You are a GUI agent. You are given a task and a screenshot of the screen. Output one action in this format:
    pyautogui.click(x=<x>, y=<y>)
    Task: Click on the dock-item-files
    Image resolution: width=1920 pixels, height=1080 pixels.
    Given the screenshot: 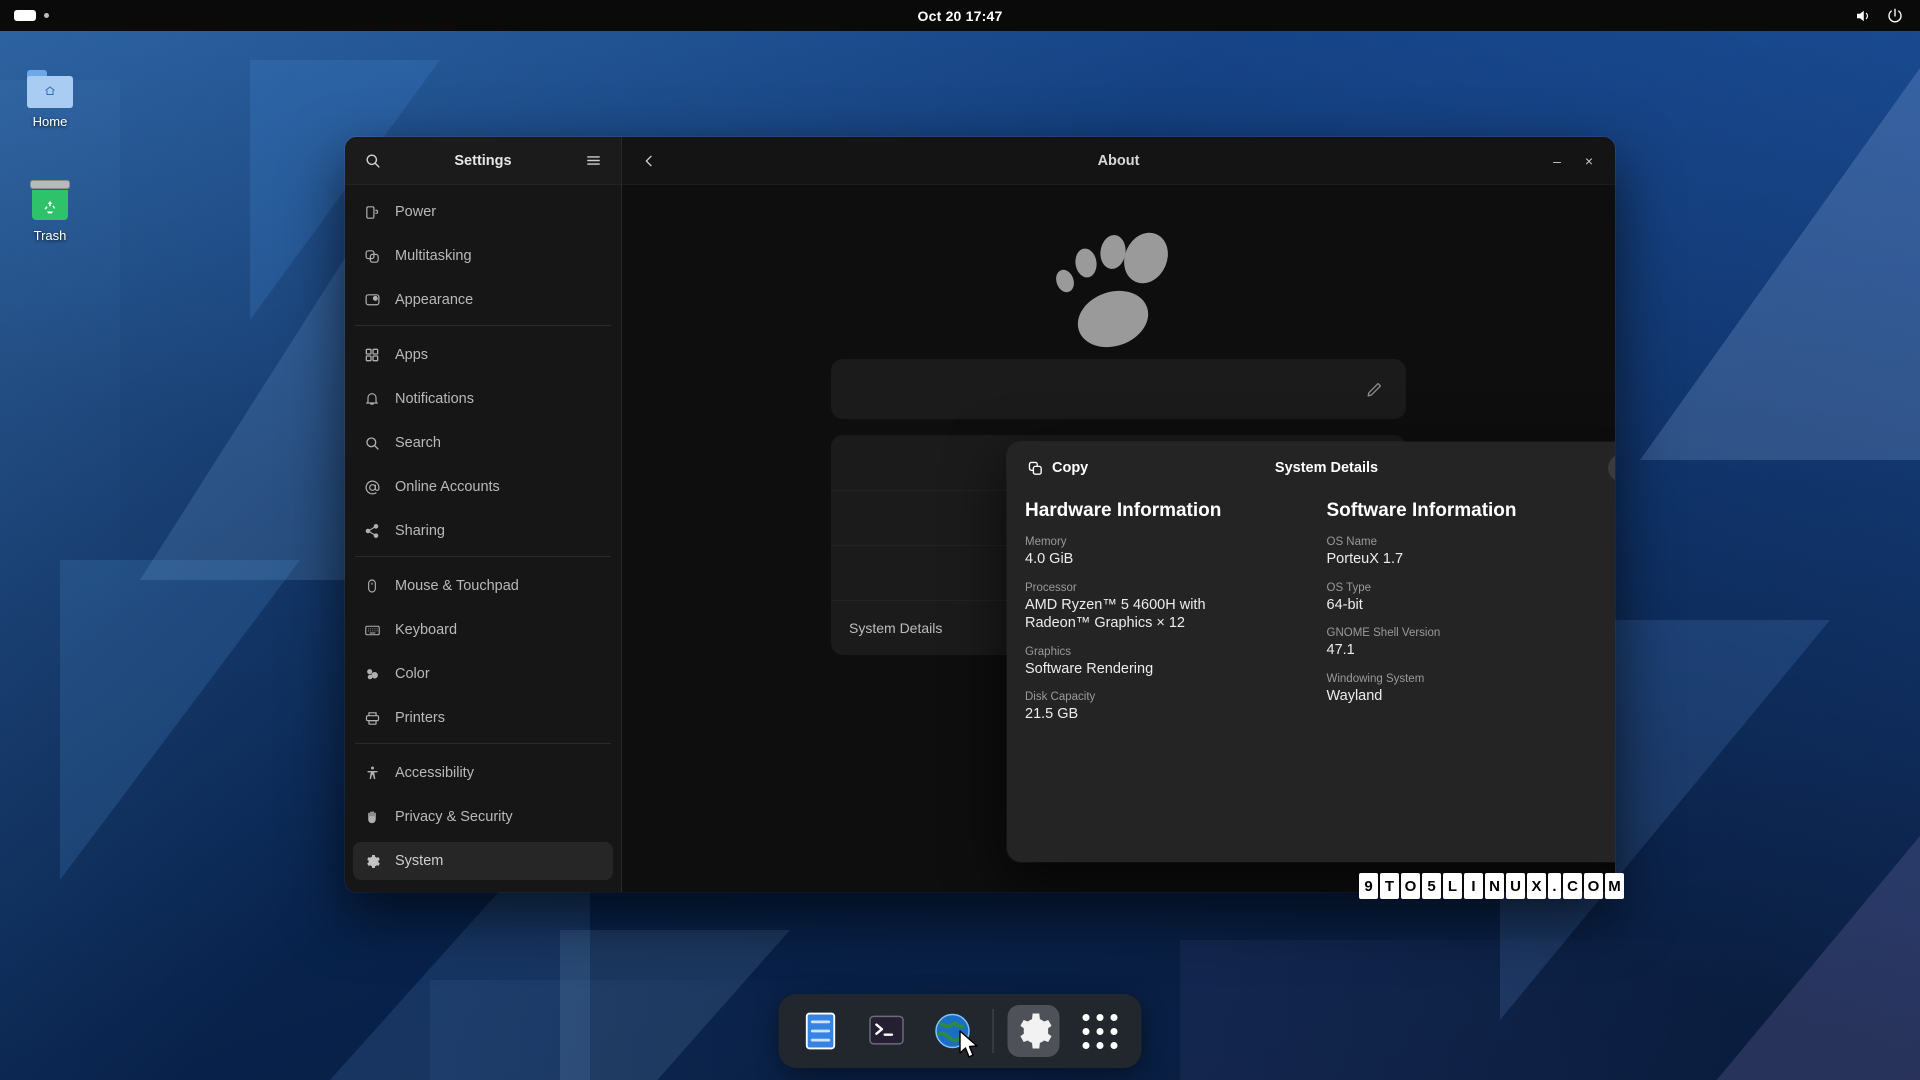 What is the action you would take?
    pyautogui.click(x=821, y=1031)
    